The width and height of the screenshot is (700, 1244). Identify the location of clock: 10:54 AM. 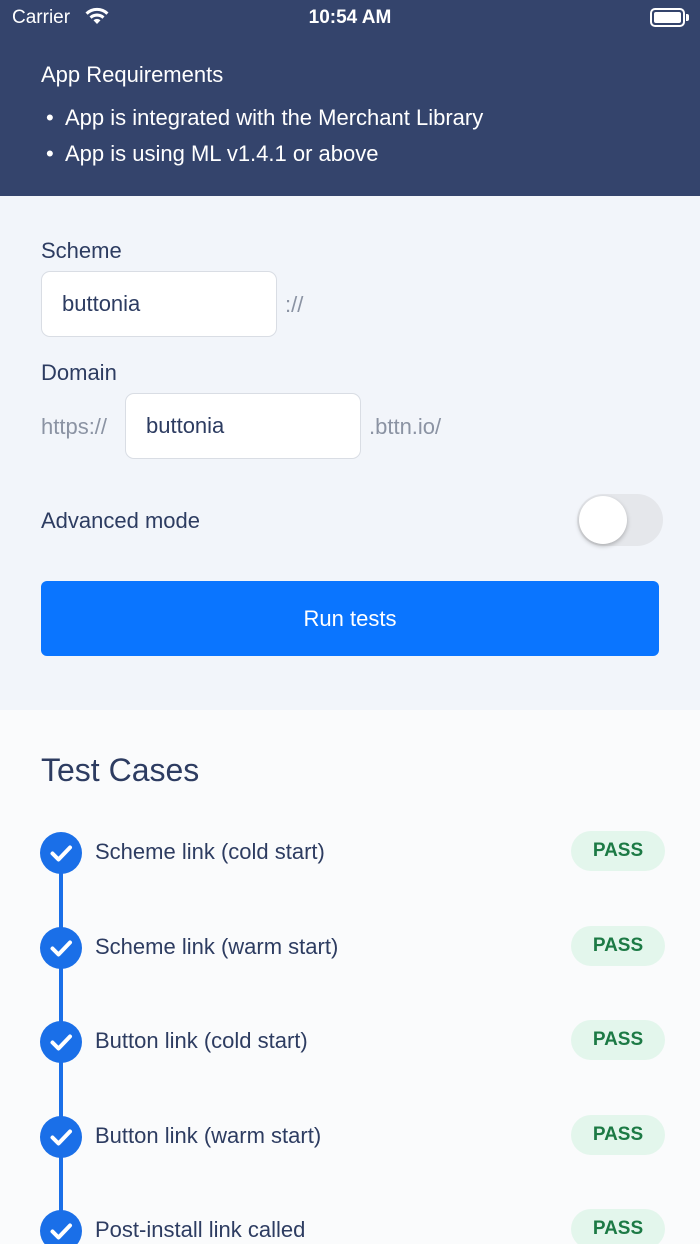
(350, 17).